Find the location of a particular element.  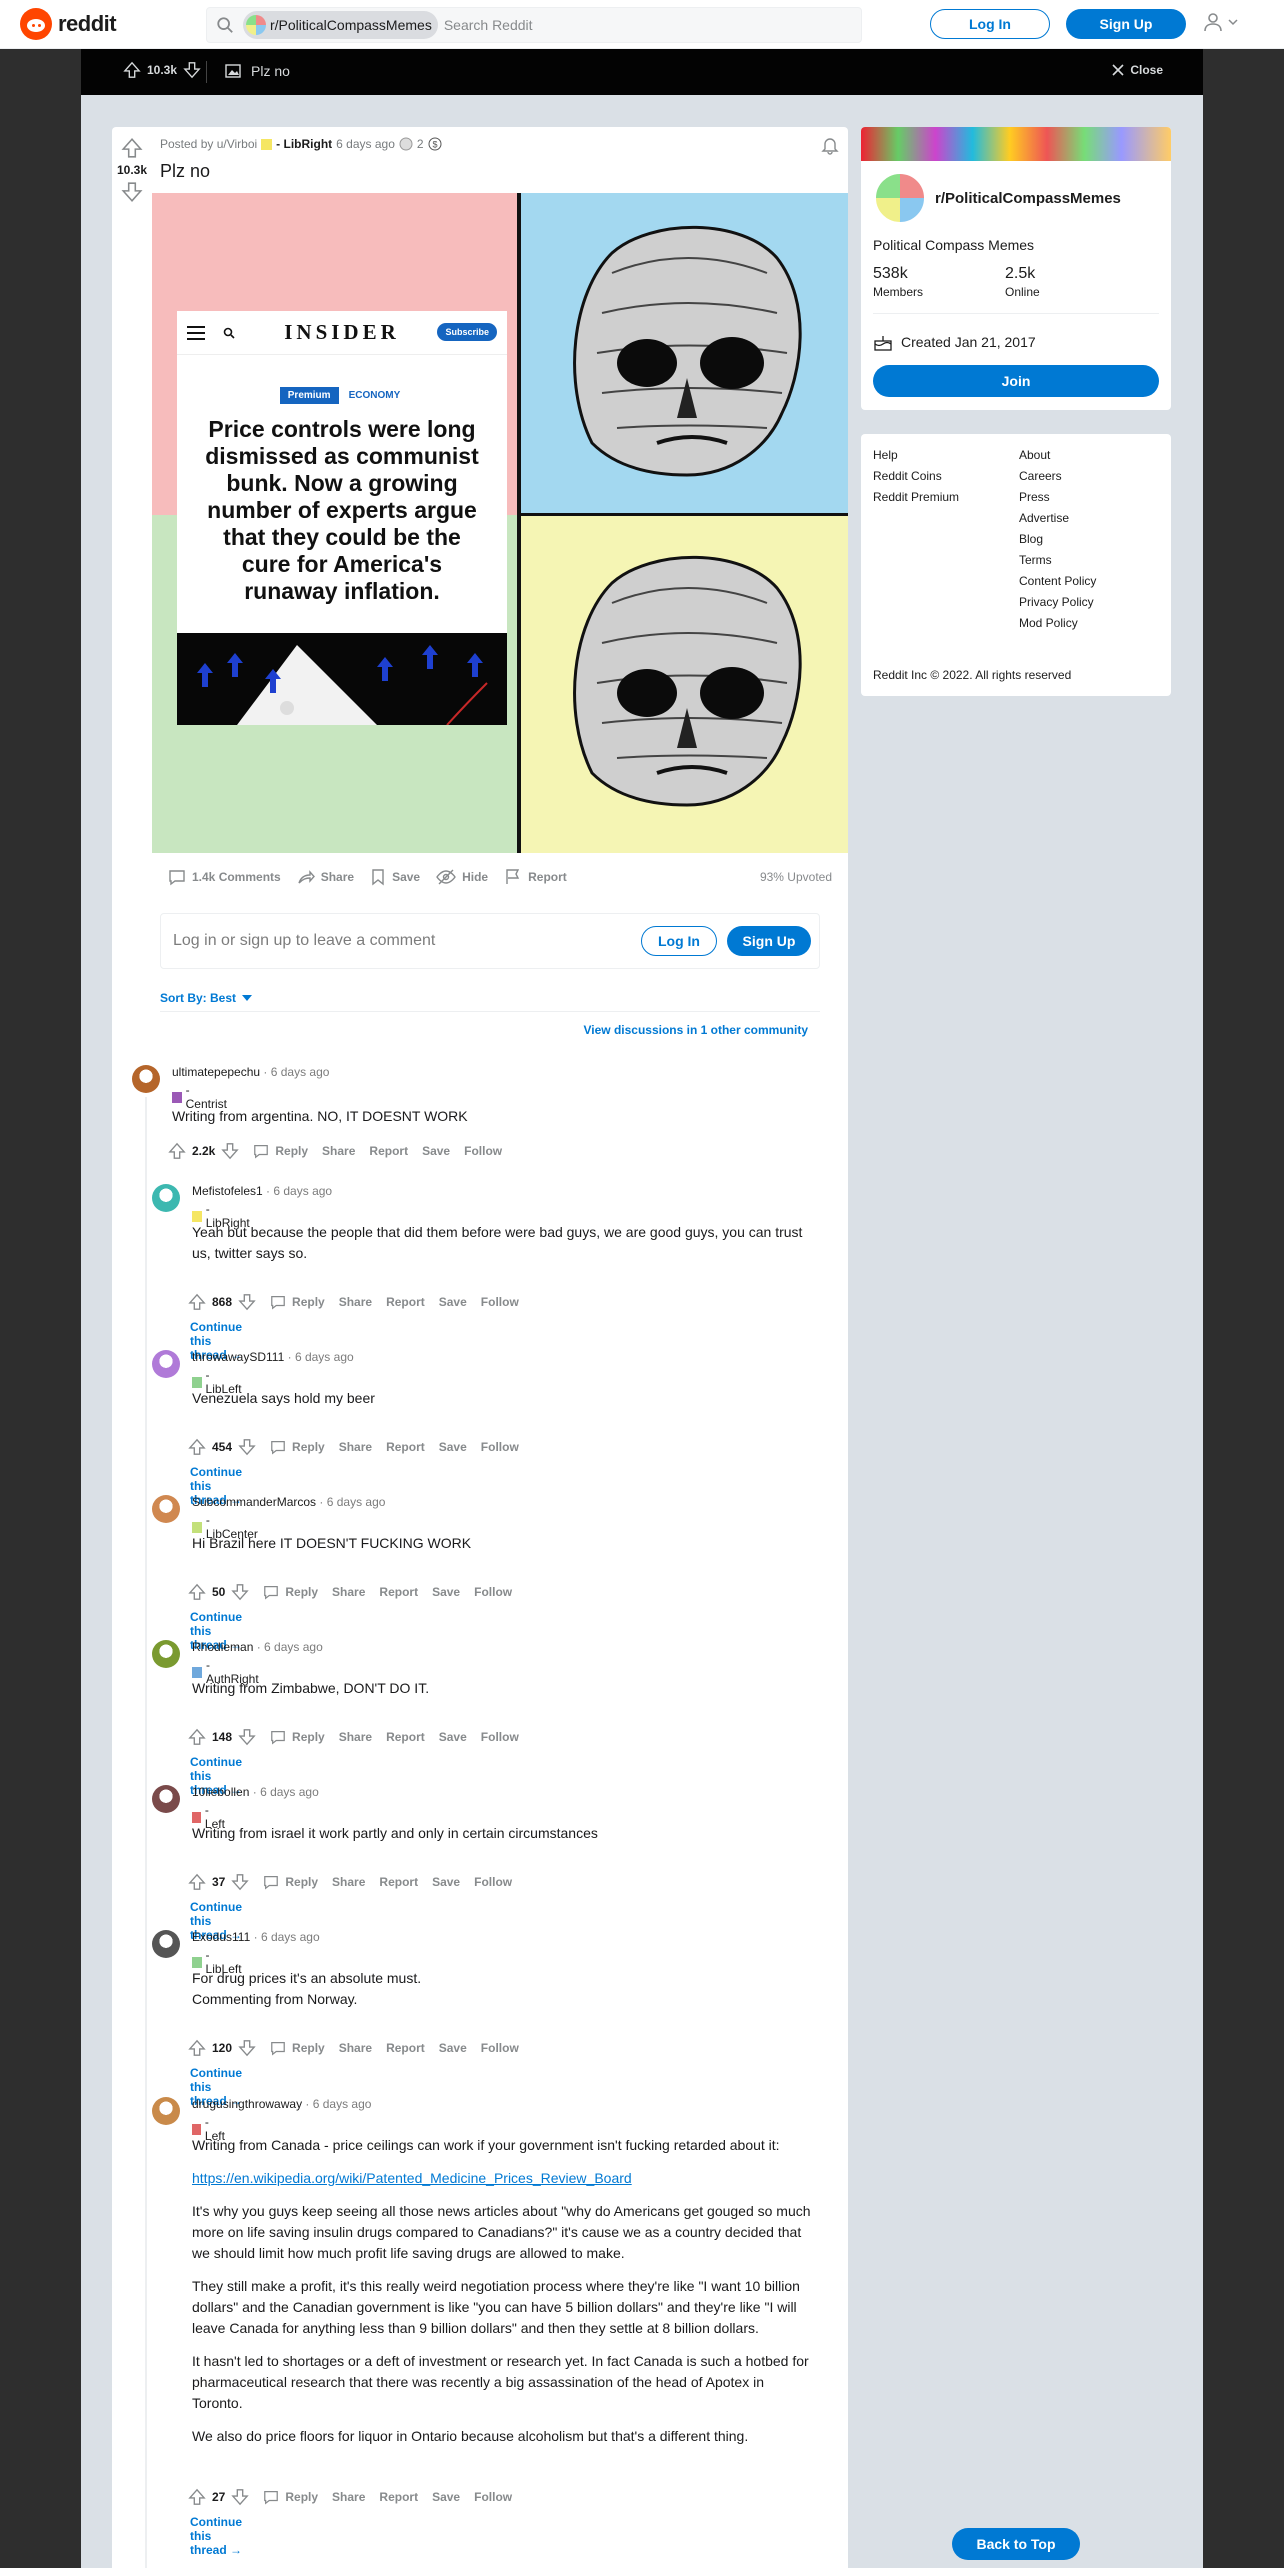

hide-button: Hide is located at coordinates (462, 877).